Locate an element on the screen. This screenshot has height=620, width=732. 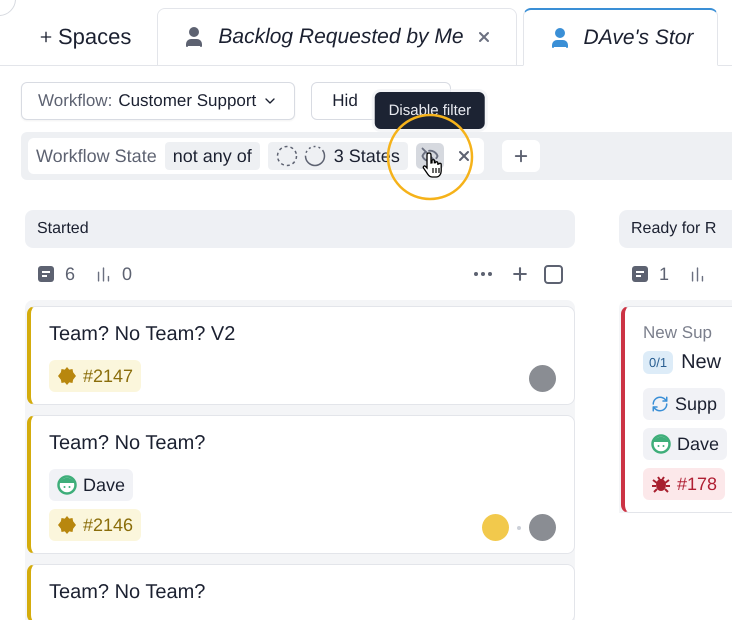
story-title: New is located at coordinates (701, 362).